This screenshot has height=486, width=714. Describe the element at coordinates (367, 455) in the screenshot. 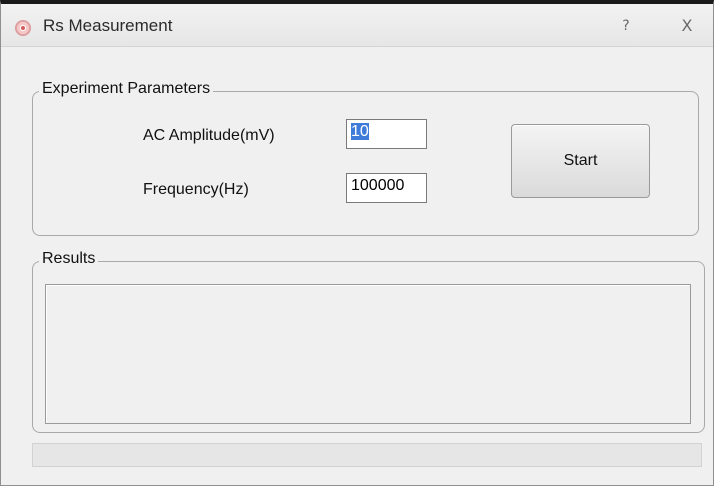

I see `status-bar` at that location.